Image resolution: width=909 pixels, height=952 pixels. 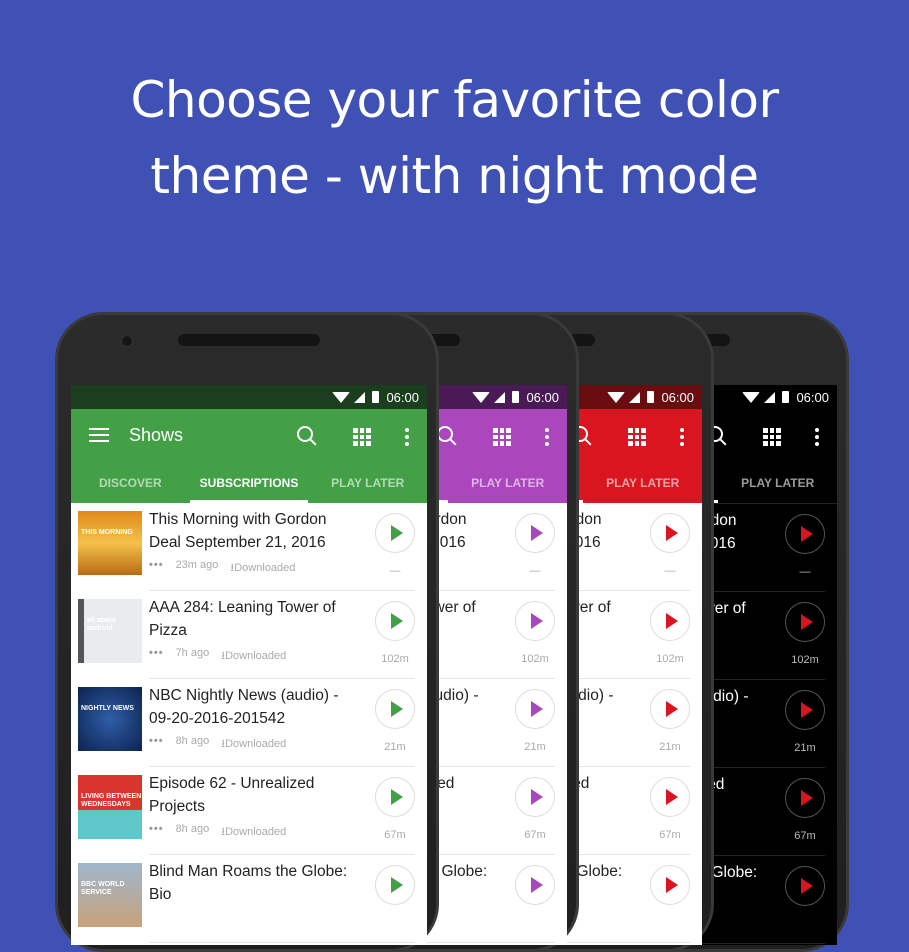 I want to click on headline-line-1: Choose your favorite color, so click(x=454, y=100).